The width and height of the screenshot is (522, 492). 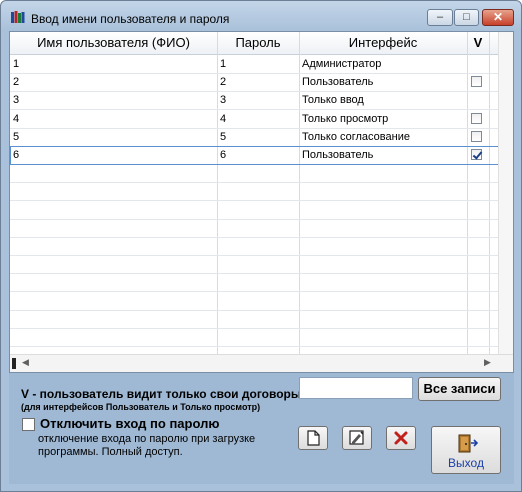 I want to click on delete-record-button, so click(x=401, y=438).